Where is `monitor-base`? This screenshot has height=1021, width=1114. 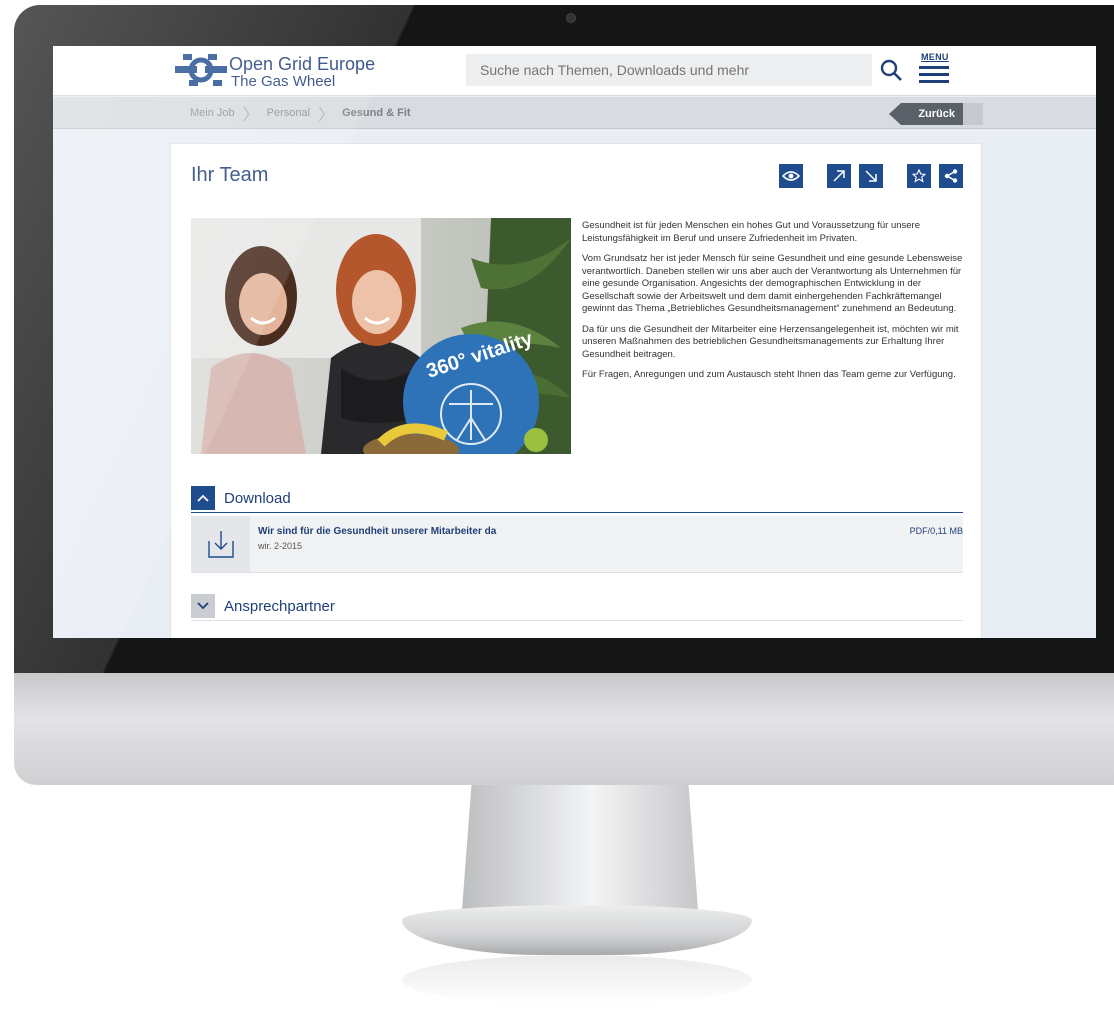
monitor-base is located at coordinates (577, 930).